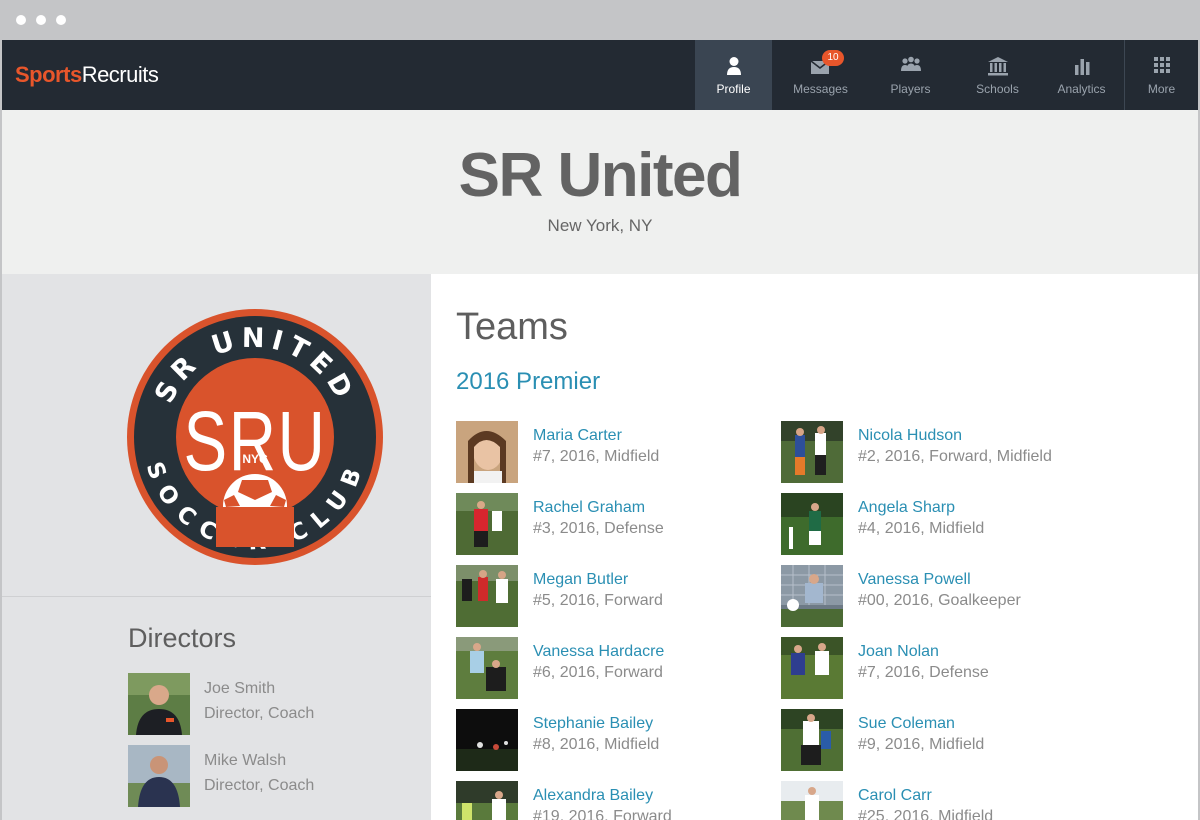 The height and width of the screenshot is (820, 1200). Describe the element at coordinates (120, 74) in the screenshot. I see `brand-logo-recruits: Recruits` at that location.